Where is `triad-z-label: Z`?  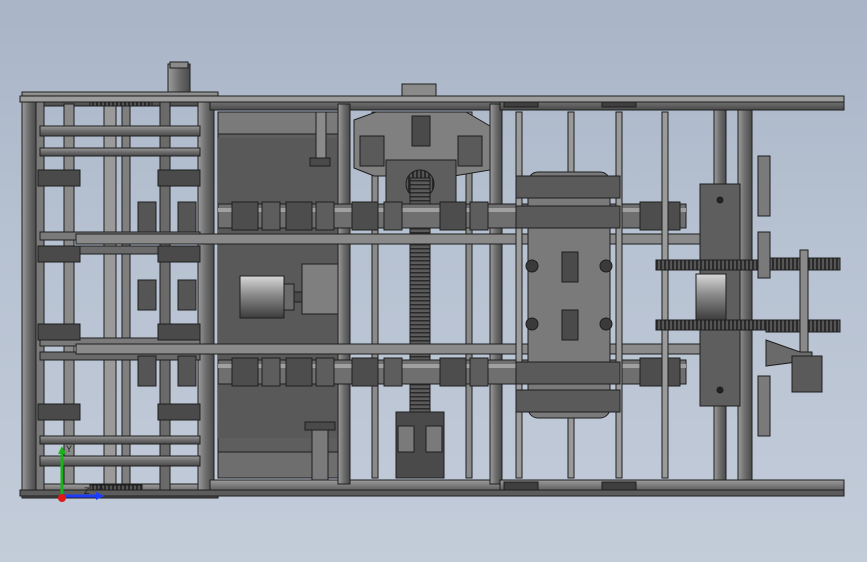 triad-z-label: Z is located at coordinates (87, 491).